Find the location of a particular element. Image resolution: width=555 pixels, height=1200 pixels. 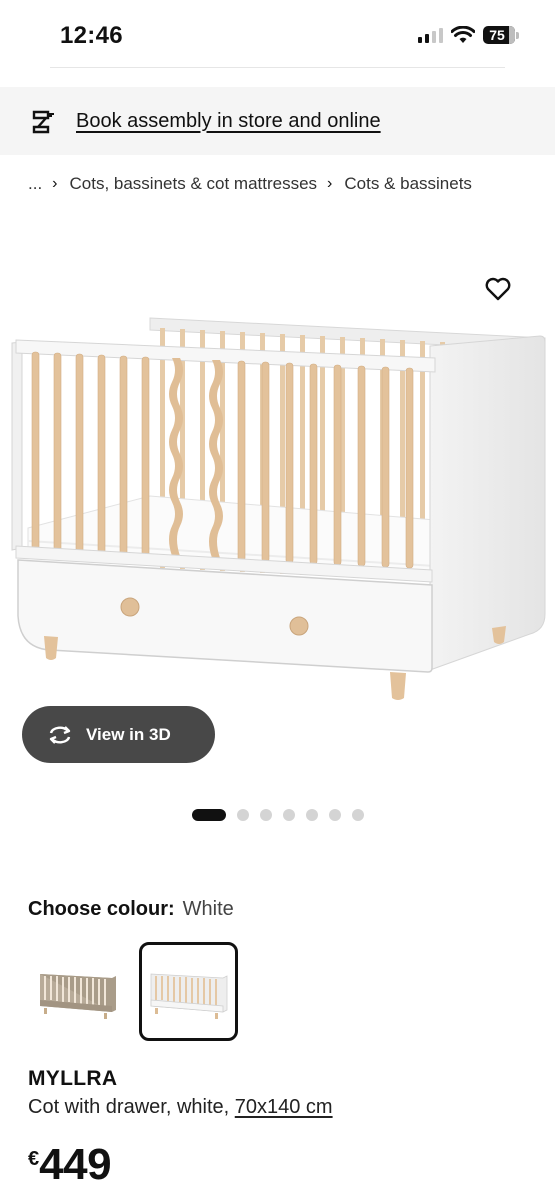

price-amount: 449 is located at coordinates (75, 1164).